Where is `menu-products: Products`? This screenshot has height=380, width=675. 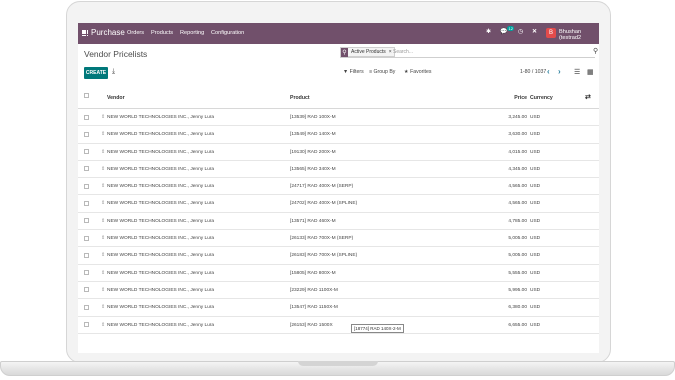
menu-products: Products is located at coordinates (162, 33).